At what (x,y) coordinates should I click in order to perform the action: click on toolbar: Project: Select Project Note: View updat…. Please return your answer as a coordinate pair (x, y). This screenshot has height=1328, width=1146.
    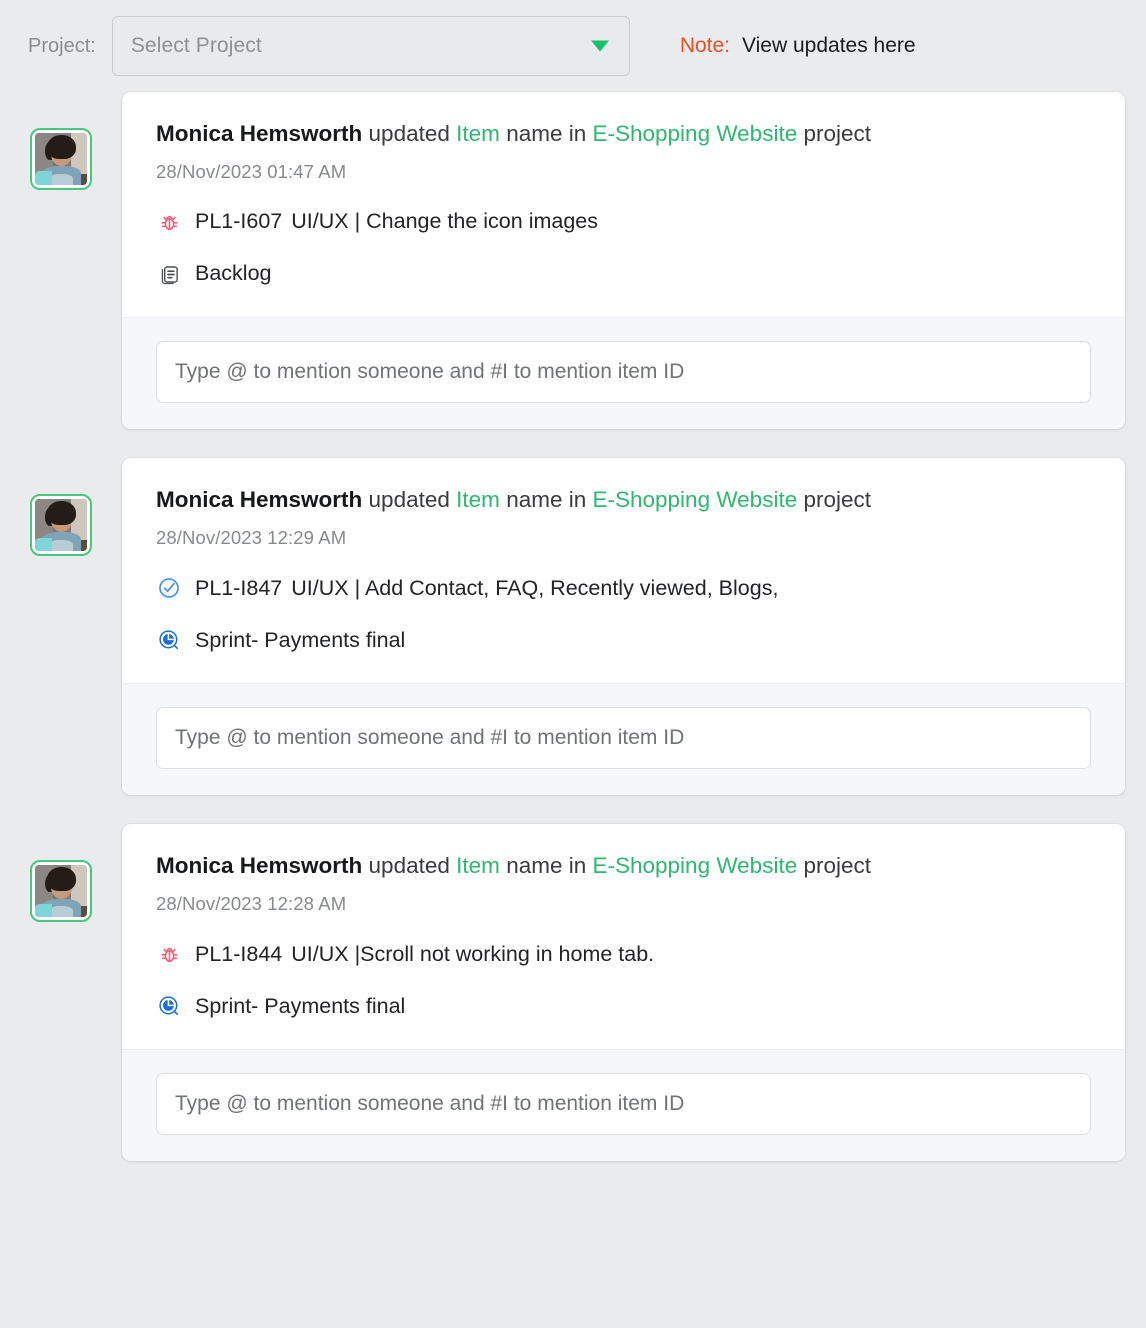
    Looking at the image, I should click on (573, 46).